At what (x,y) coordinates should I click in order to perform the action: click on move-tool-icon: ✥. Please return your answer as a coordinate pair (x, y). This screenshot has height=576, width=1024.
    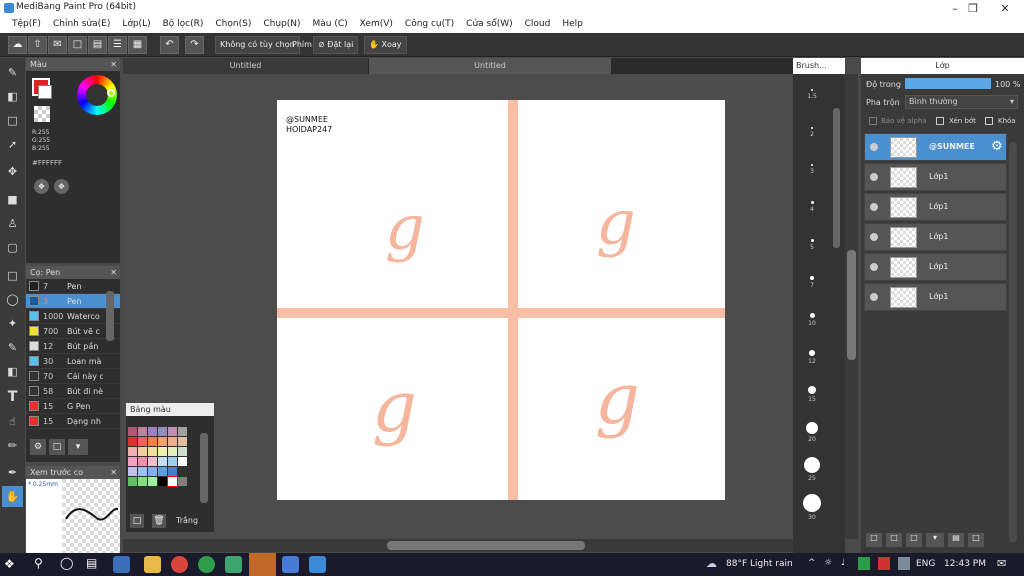
    Looking at the image, I should click on (12, 171).